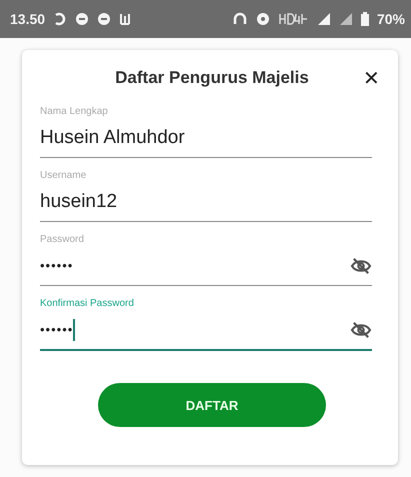 The image size is (411, 477). What do you see at coordinates (293, 19) in the screenshot?
I see `network-type-icon` at bounding box center [293, 19].